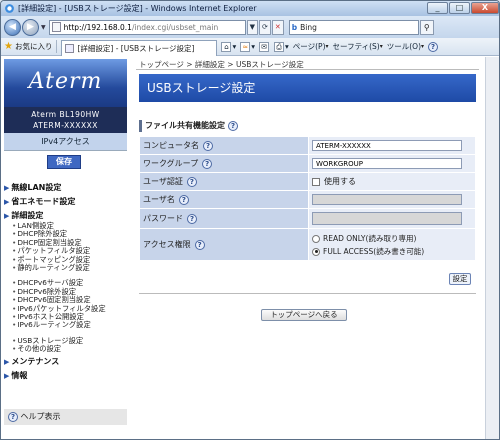  I want to click on full-access-option: FULL ACCESS(読み書き可能), so click(393, 251).